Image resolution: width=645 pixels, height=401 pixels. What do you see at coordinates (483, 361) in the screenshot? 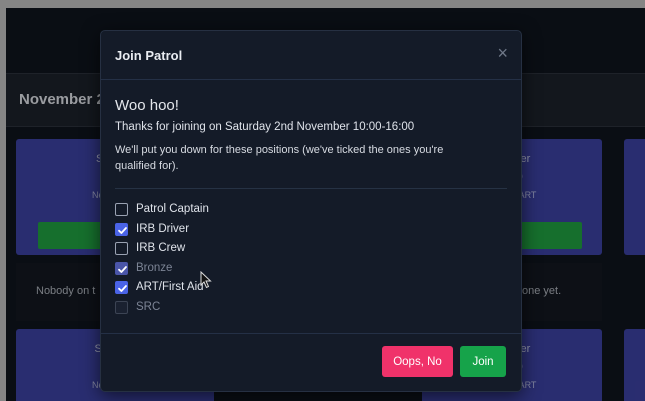
I see `join-button: Join` at bounding box center [483, 361].